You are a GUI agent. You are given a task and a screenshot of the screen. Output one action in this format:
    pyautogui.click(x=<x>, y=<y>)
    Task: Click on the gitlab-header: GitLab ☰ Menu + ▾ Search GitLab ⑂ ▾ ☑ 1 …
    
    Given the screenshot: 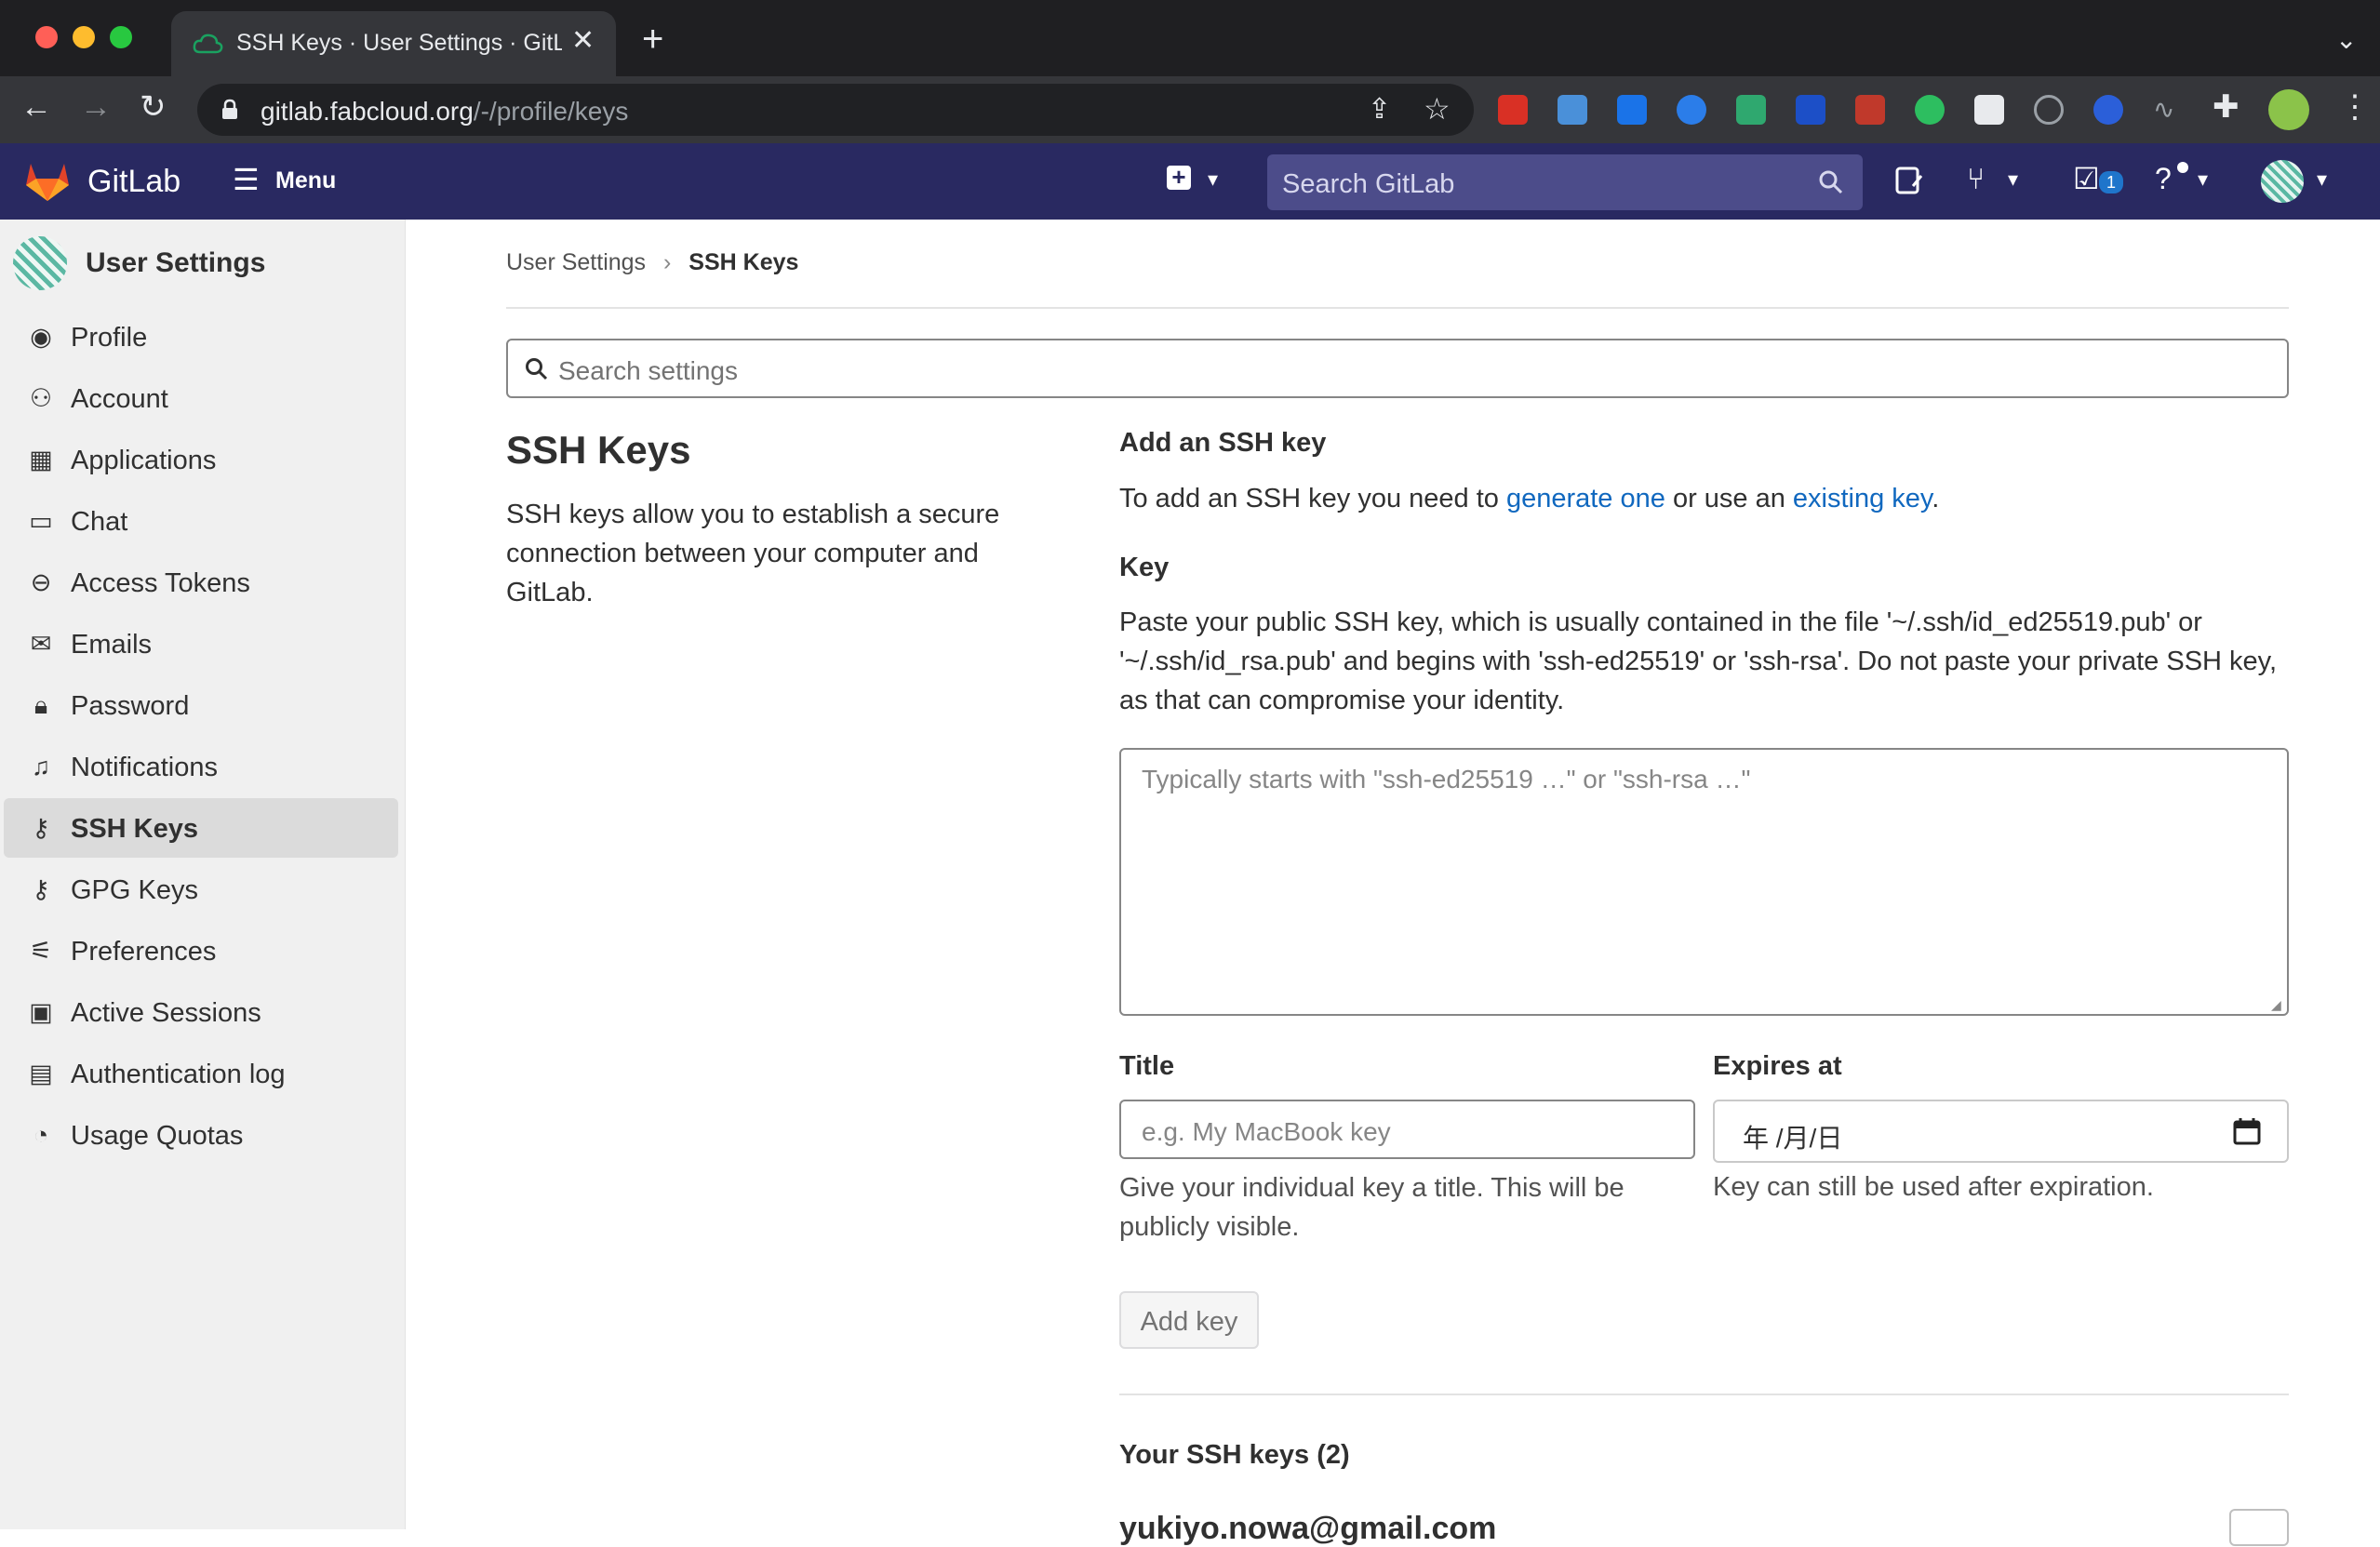 What is the action you would take?
    pyautogui.click(x=1190, y=181)
    